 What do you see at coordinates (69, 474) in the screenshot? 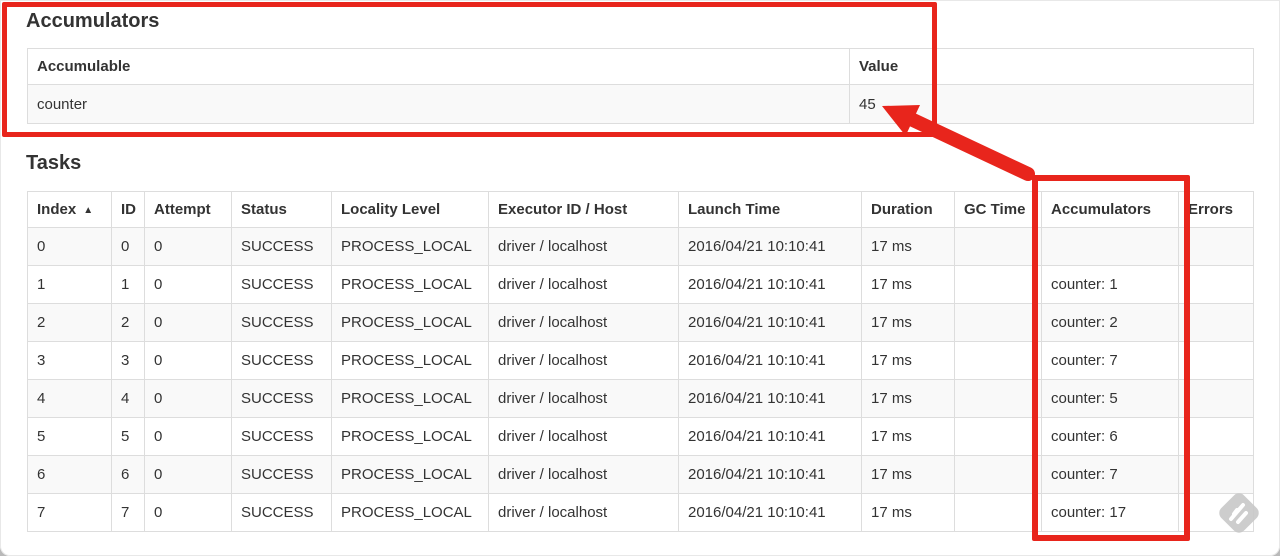
I see `cell-index: 6` at bounding box center [69, 474].